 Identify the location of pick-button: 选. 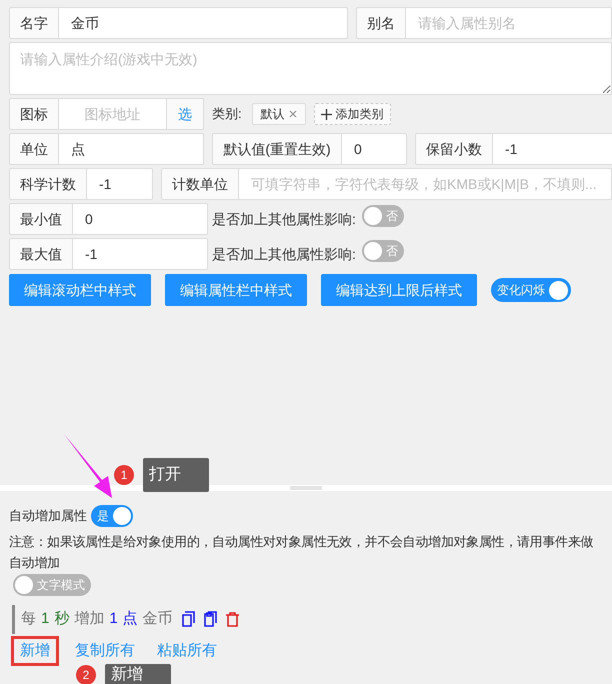
(185, 114).